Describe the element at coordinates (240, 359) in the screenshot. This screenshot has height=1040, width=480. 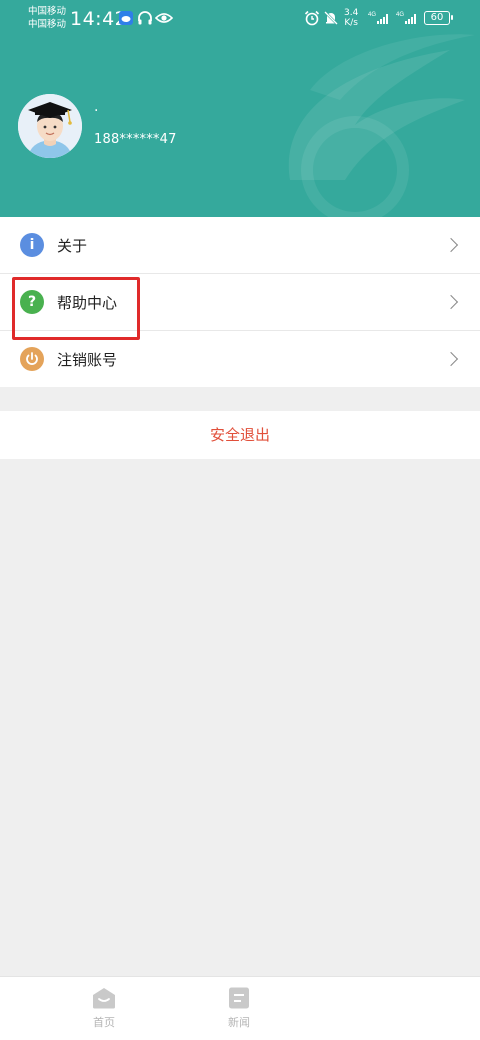
I see `menu-item-cancel-account: 注销账号` at that location.